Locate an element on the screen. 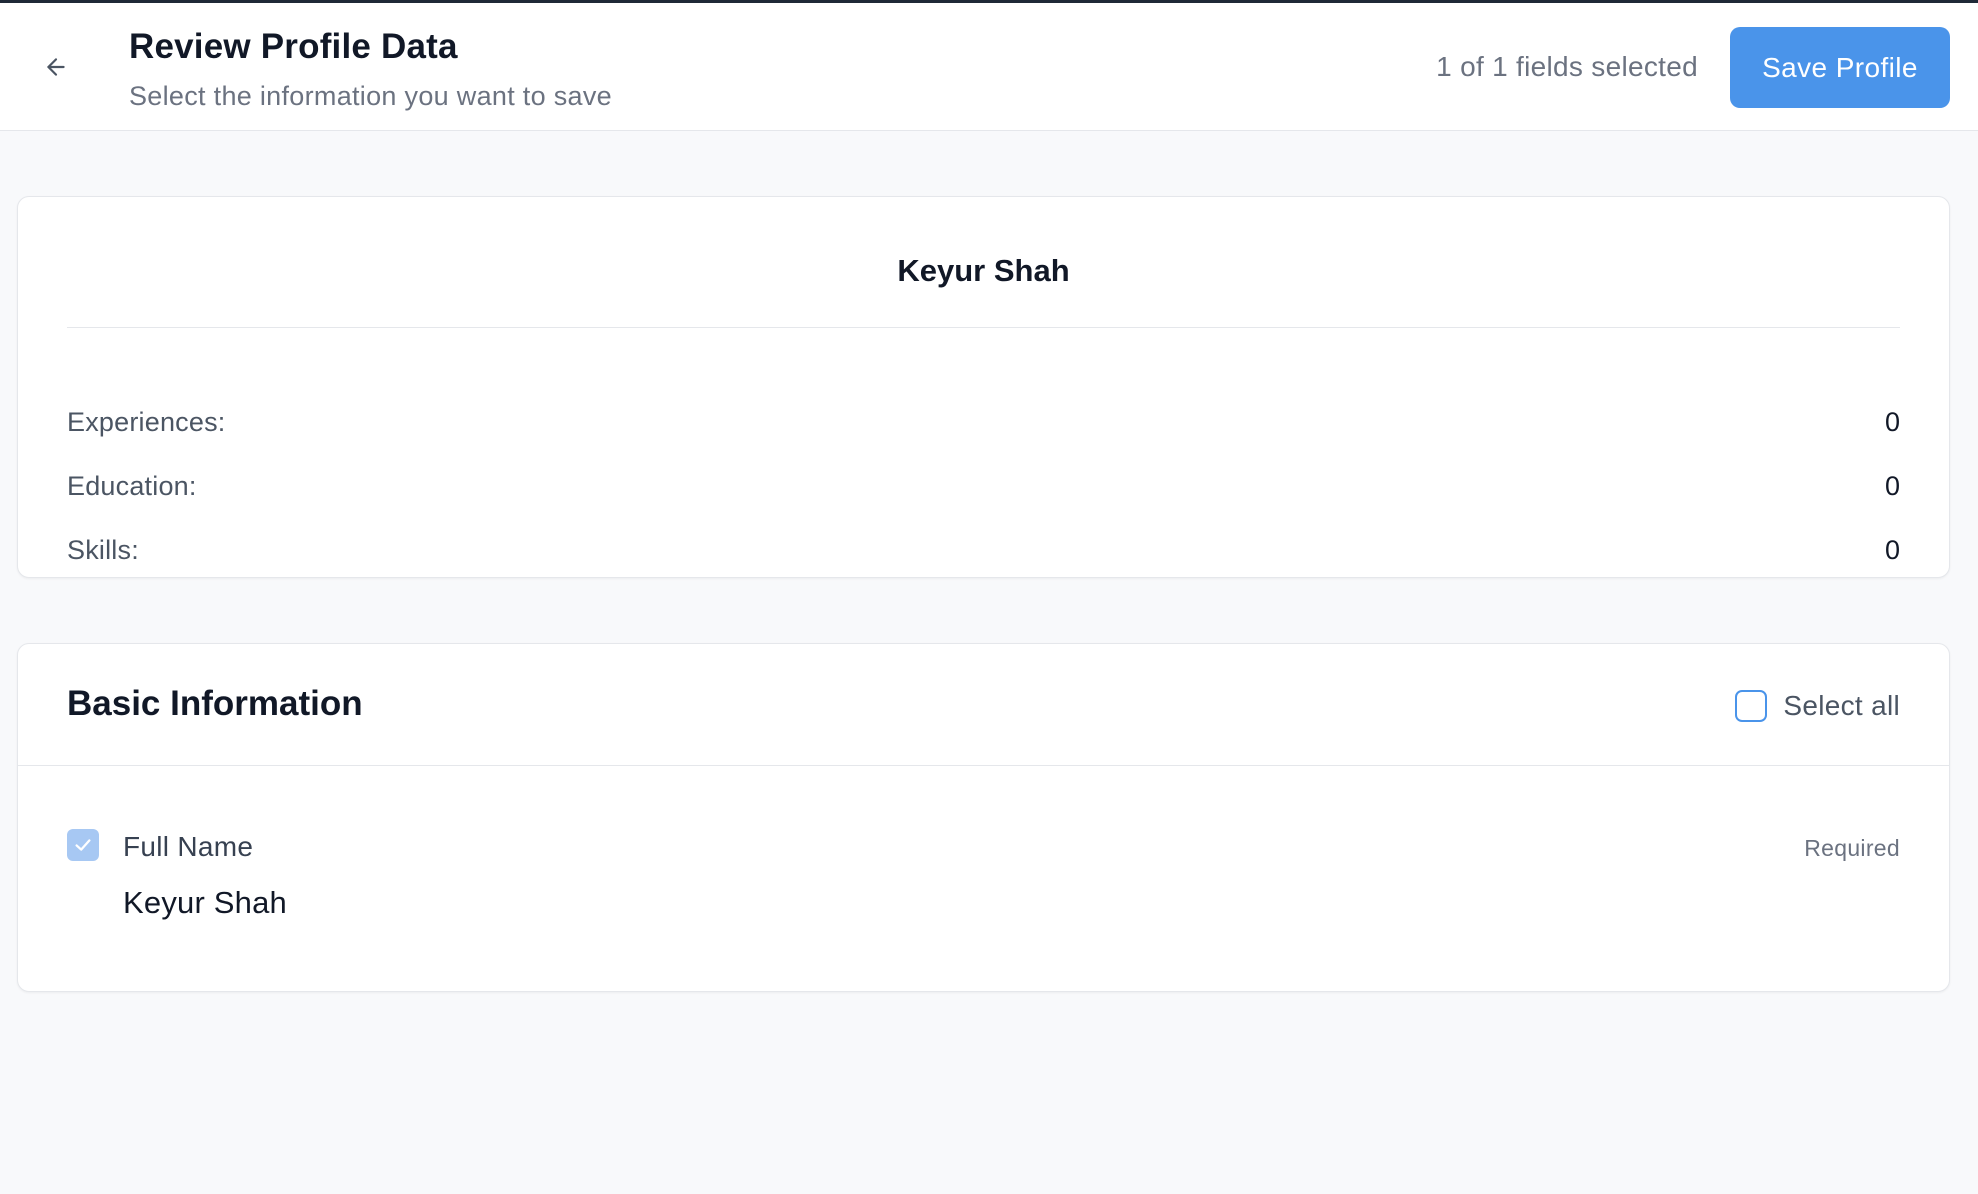  field-label: Full Name is located at coordinates (188, 846).